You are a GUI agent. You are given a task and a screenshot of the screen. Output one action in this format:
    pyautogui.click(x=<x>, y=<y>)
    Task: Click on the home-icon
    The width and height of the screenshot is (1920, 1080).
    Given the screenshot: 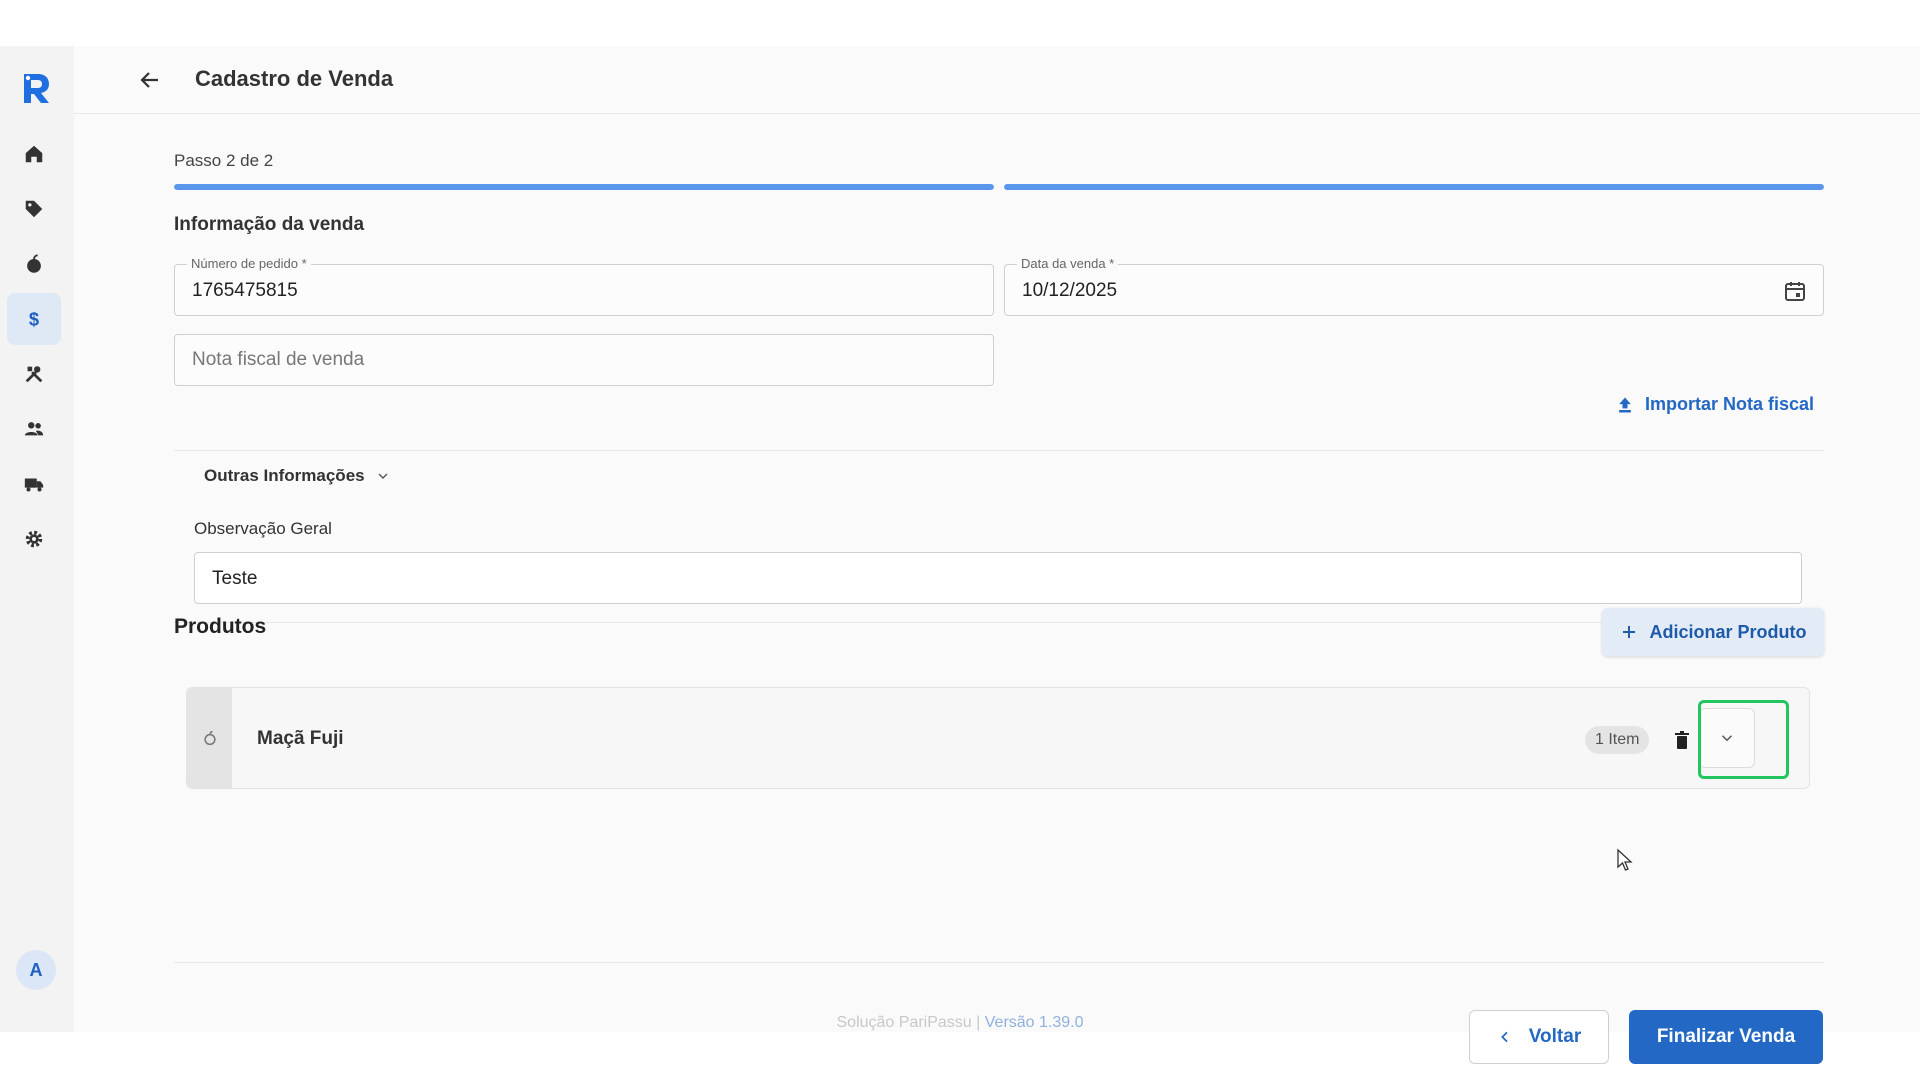 What is the action you would take?
    pyautogui.click(x=34, y=154)
    